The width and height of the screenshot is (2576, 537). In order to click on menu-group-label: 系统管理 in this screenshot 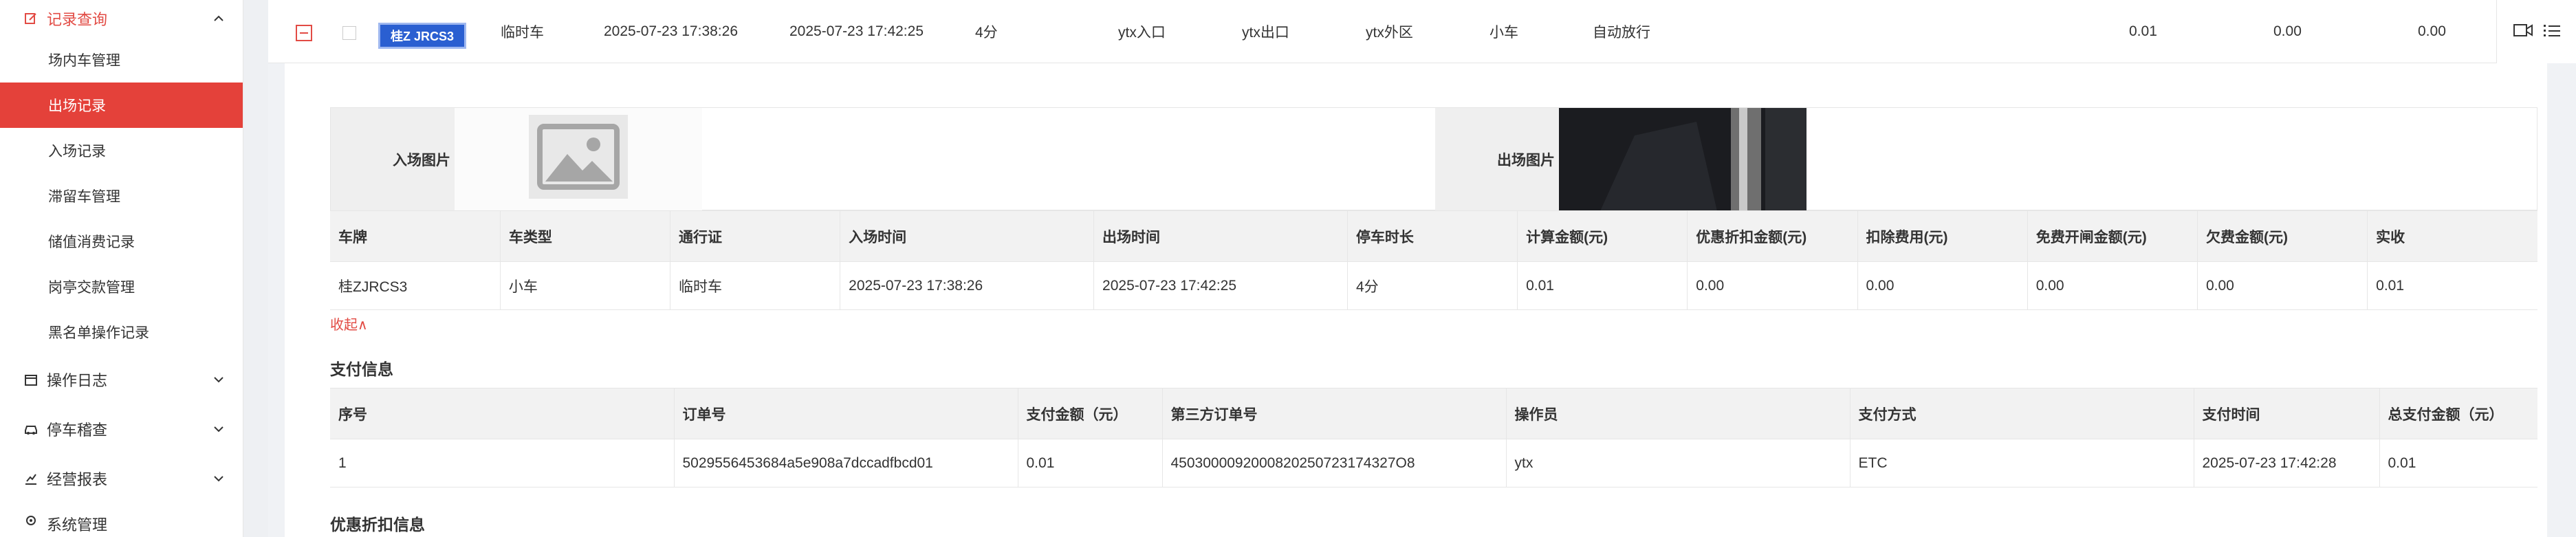, I will do `click(77, 525)`.